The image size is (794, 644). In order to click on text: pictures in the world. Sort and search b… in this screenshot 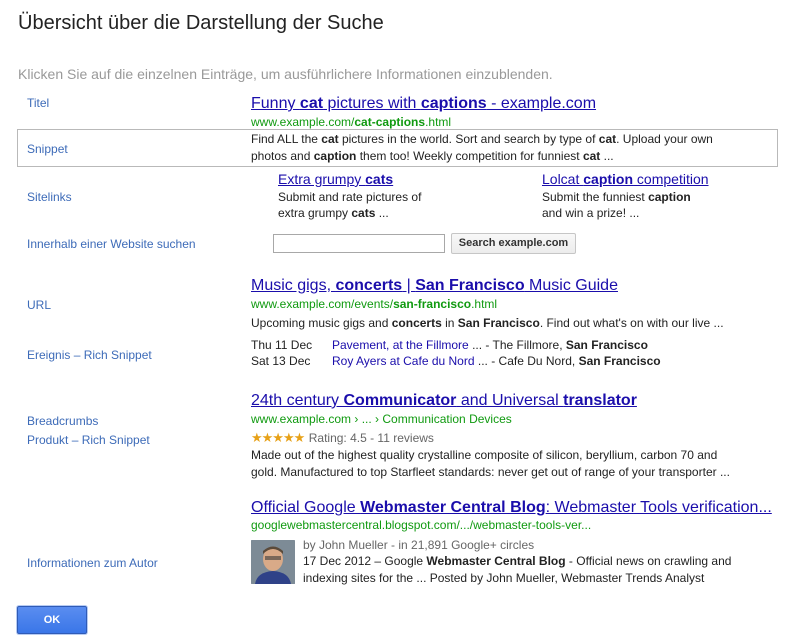, I will do `click(468, 139)`.